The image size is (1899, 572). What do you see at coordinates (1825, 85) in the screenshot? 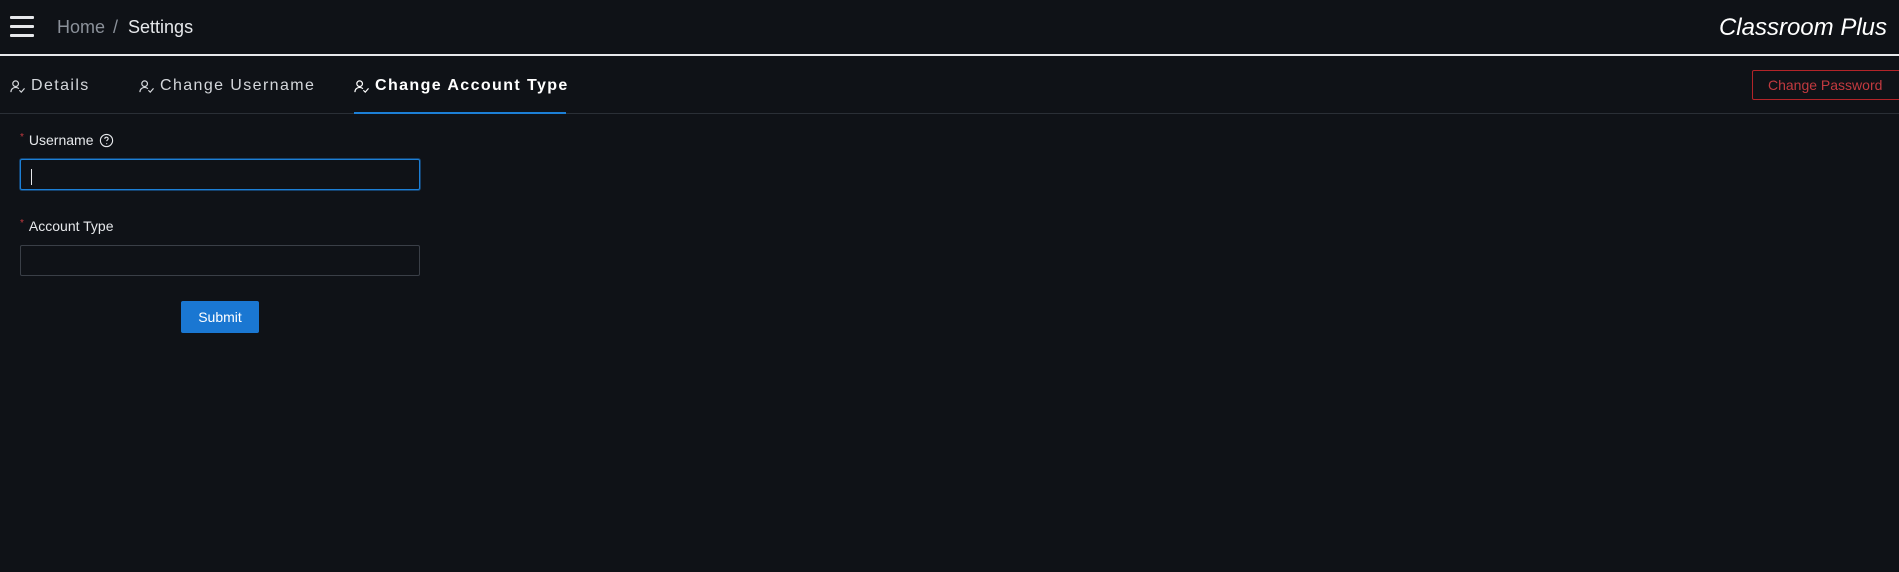
I see `change-password-button: Change Password` at bounding box center [1825, 85].